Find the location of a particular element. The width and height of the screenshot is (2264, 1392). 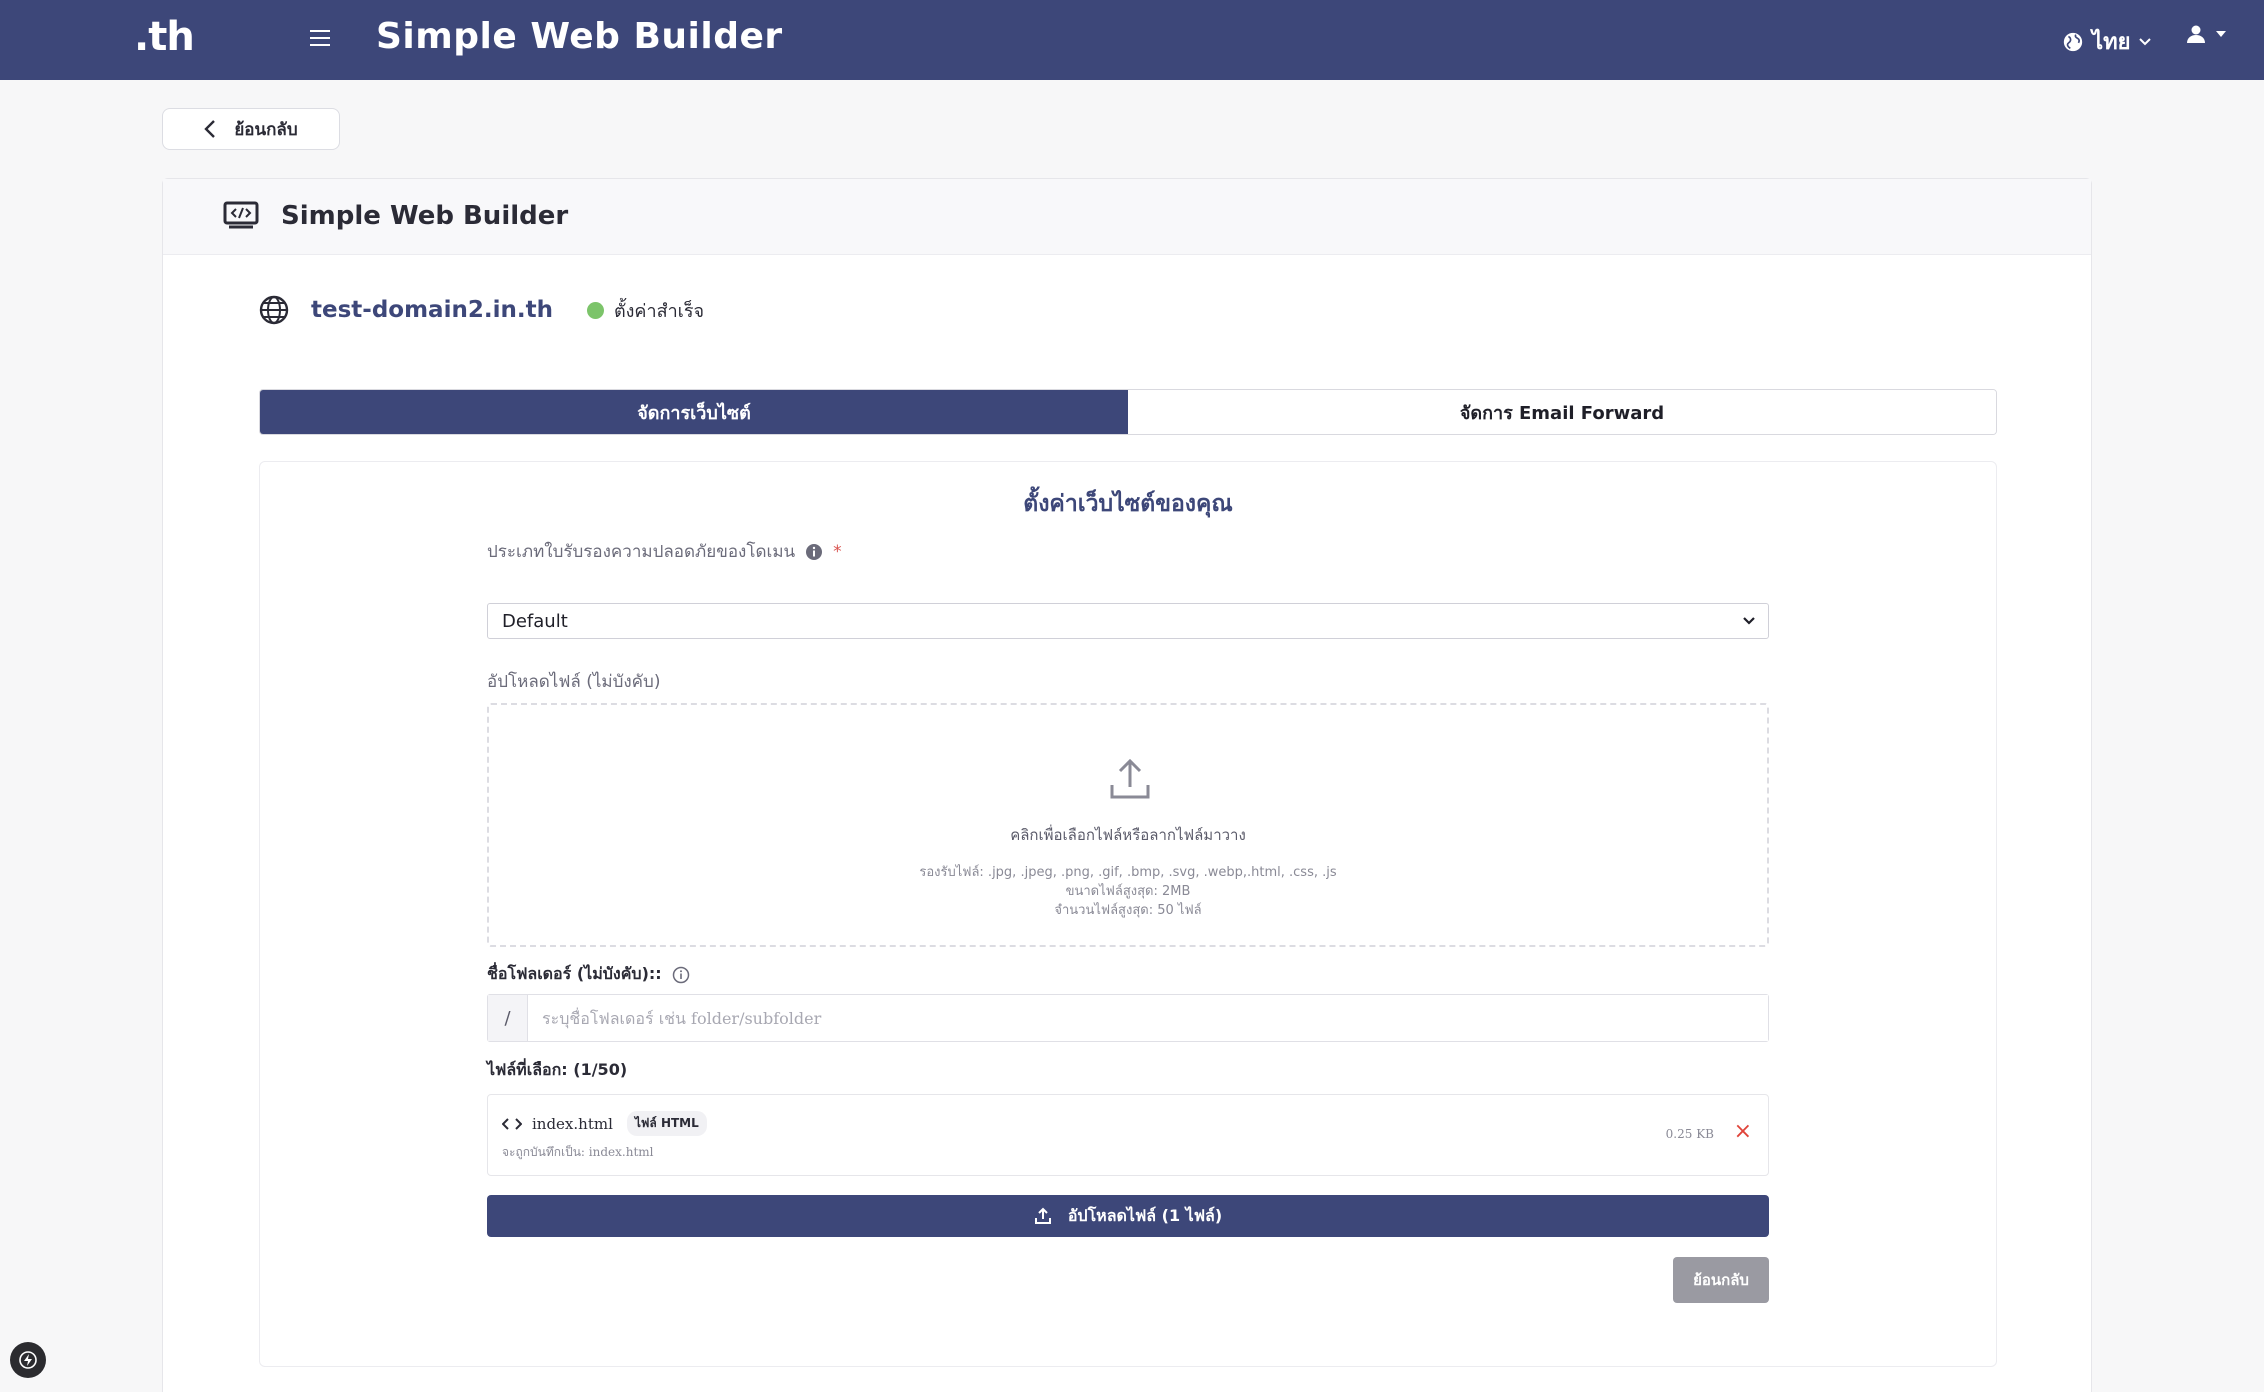

upload-files-button-label: อัปโหลดไฟล์ (1 ไฟล์) is located at coordinates (1145, 1215).